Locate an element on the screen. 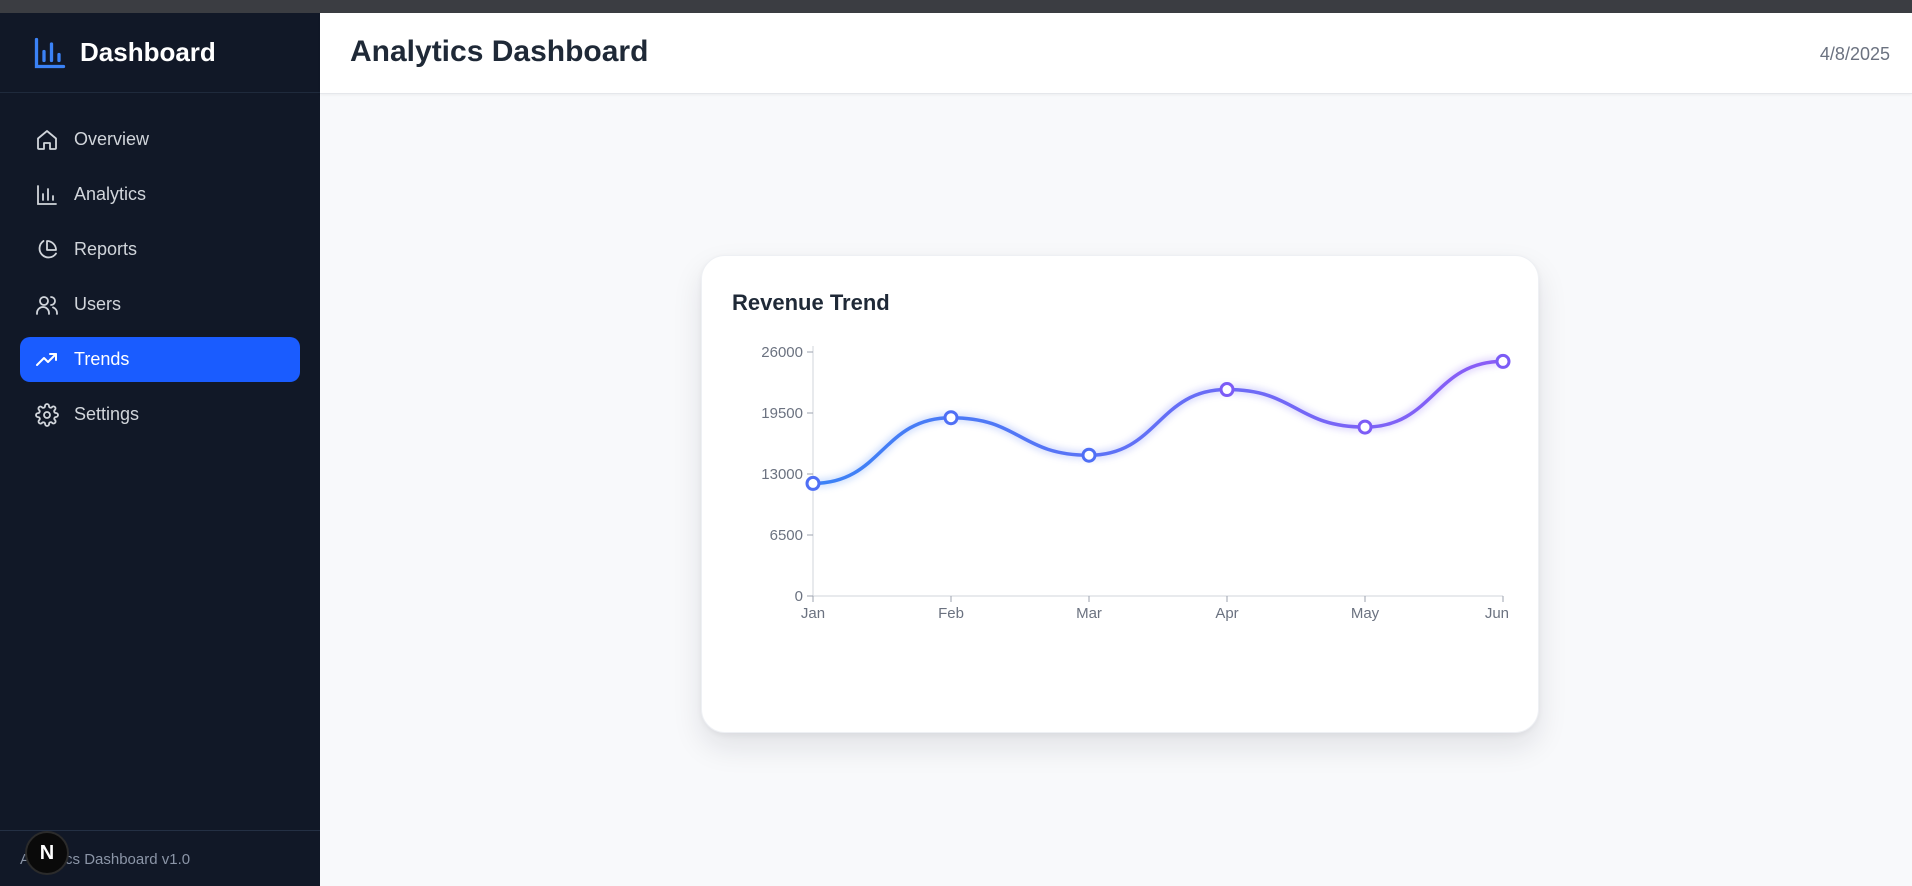 The image size is (1912, 886). x-tick-label: Jan is located at coordinates (813, 613).